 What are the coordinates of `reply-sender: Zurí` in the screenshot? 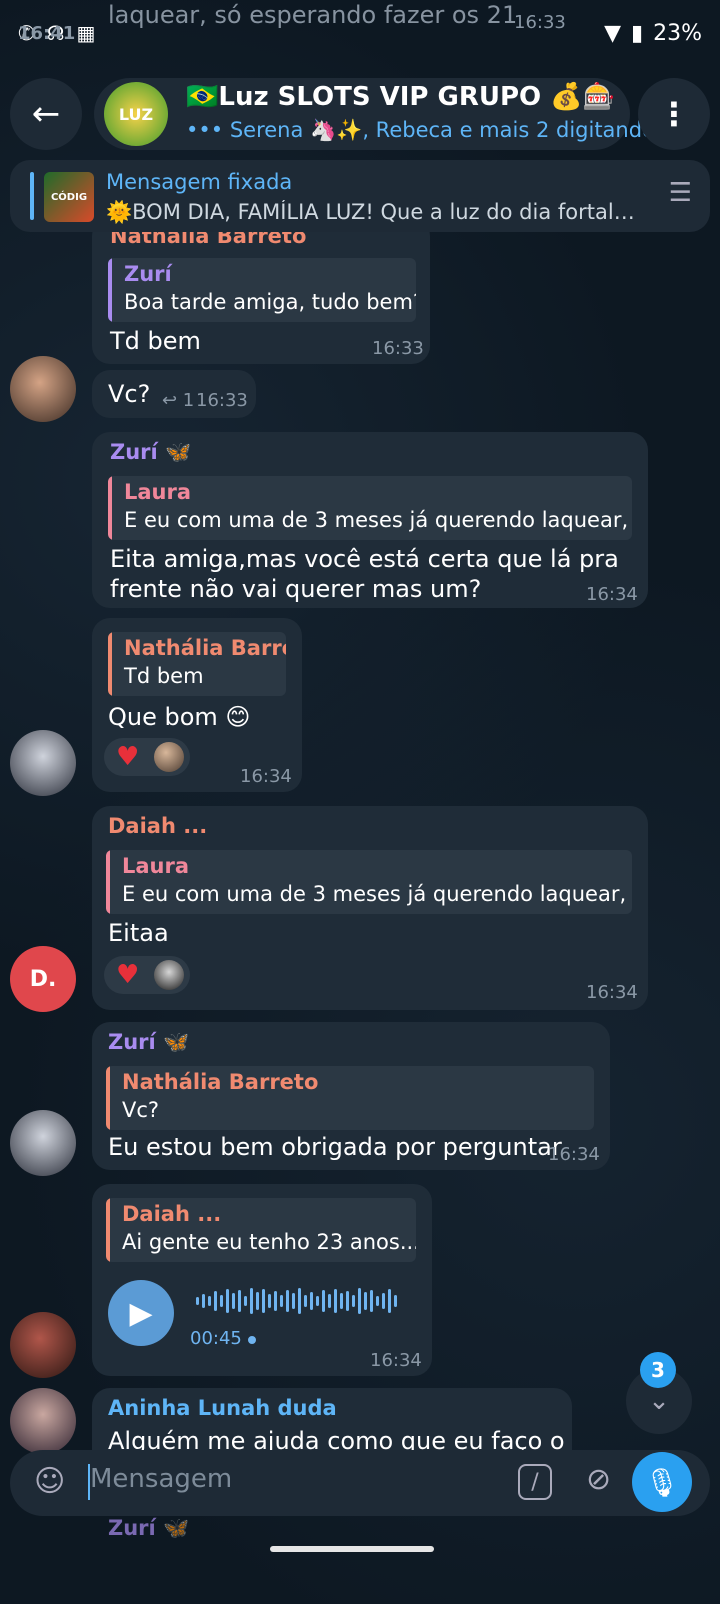 It's located at (148, 274).